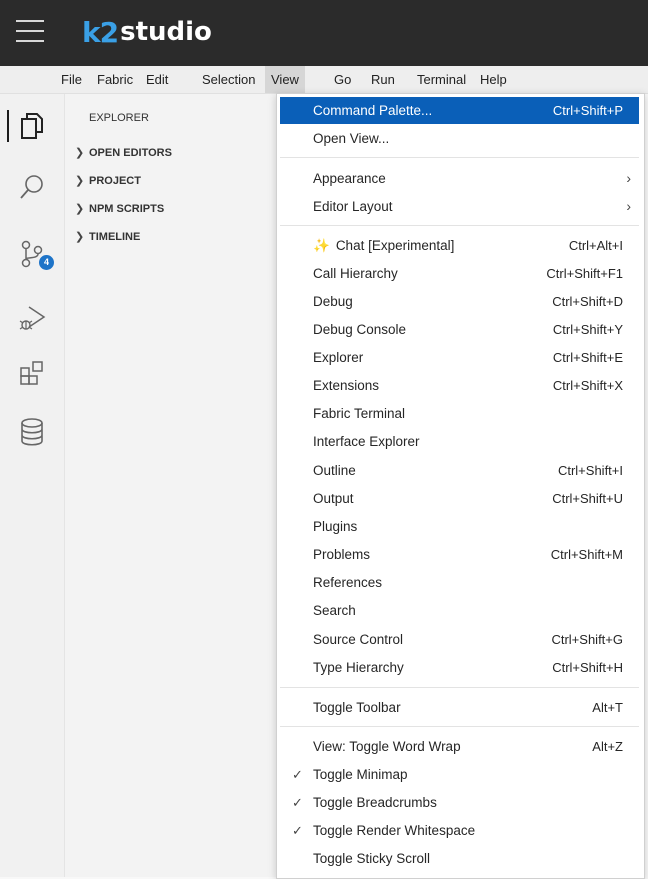  What do you see at coordinates (119, 118) in the screenshot?
I see `explorer-title: EXPLORER` at bounding box center [119, 118].